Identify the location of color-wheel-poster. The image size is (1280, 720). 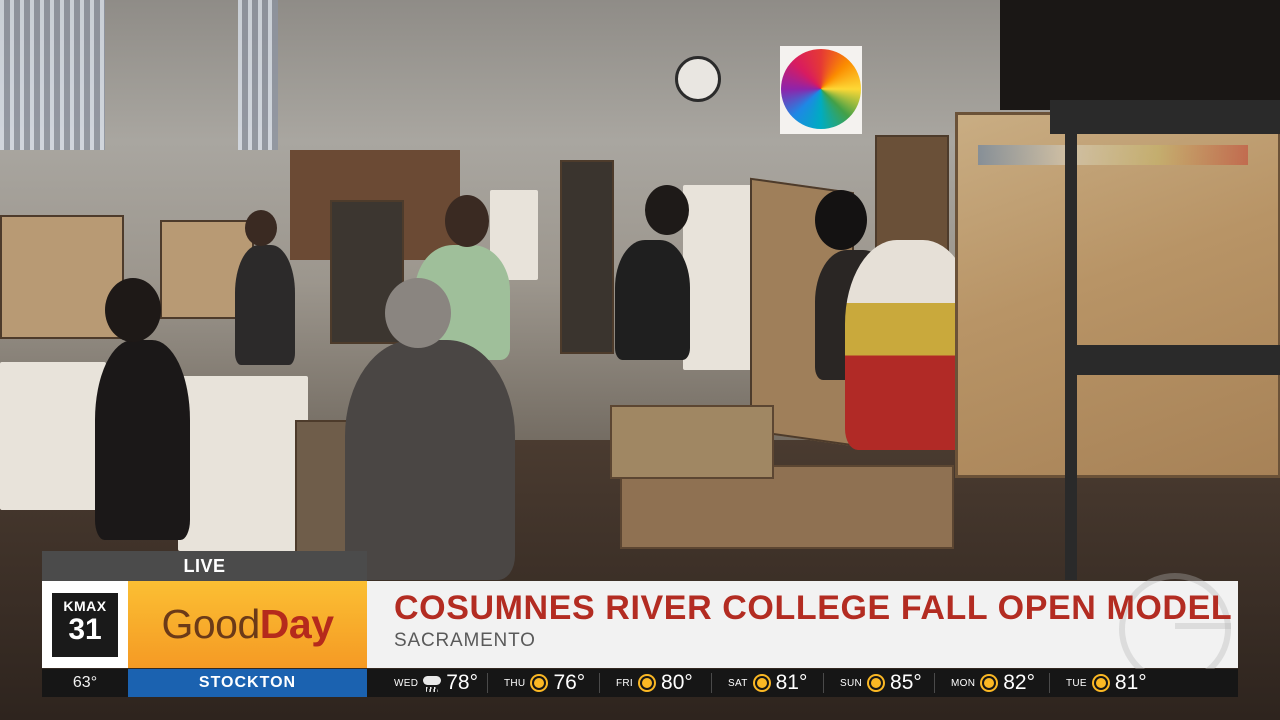
(821, 90).